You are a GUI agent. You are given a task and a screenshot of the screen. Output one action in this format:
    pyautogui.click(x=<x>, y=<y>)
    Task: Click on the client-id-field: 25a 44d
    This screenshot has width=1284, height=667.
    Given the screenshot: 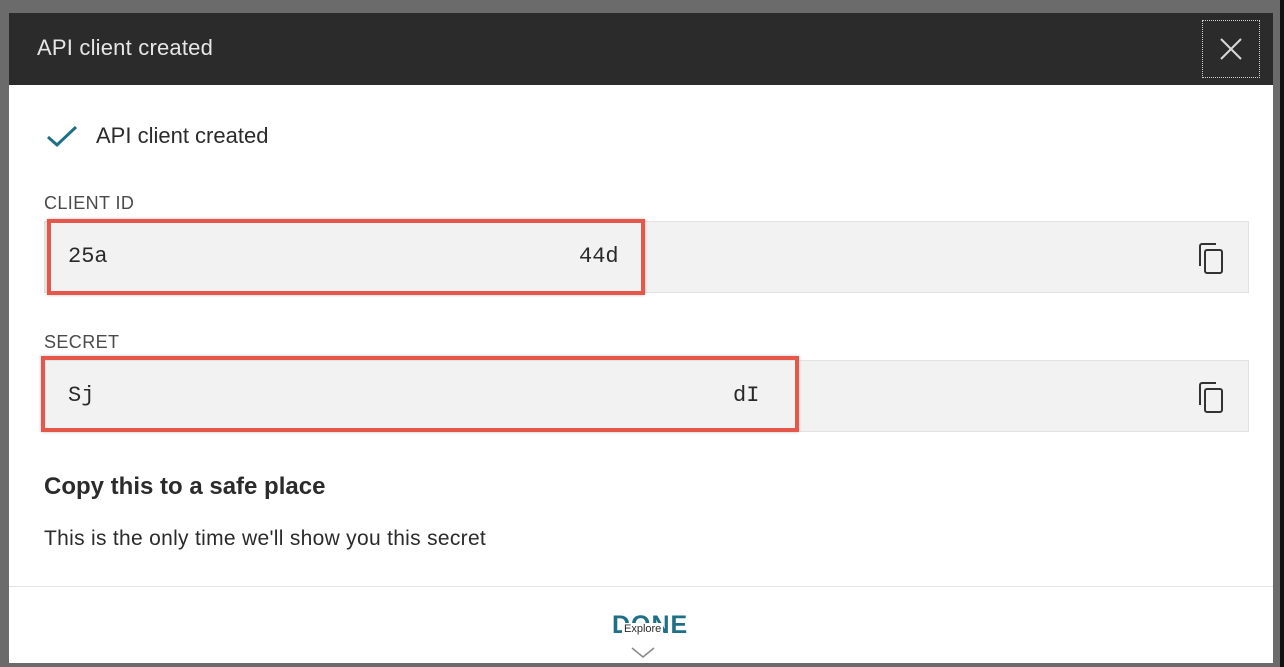 What is the action you would take?
    pyautogui.click(x=646, y=257)
    